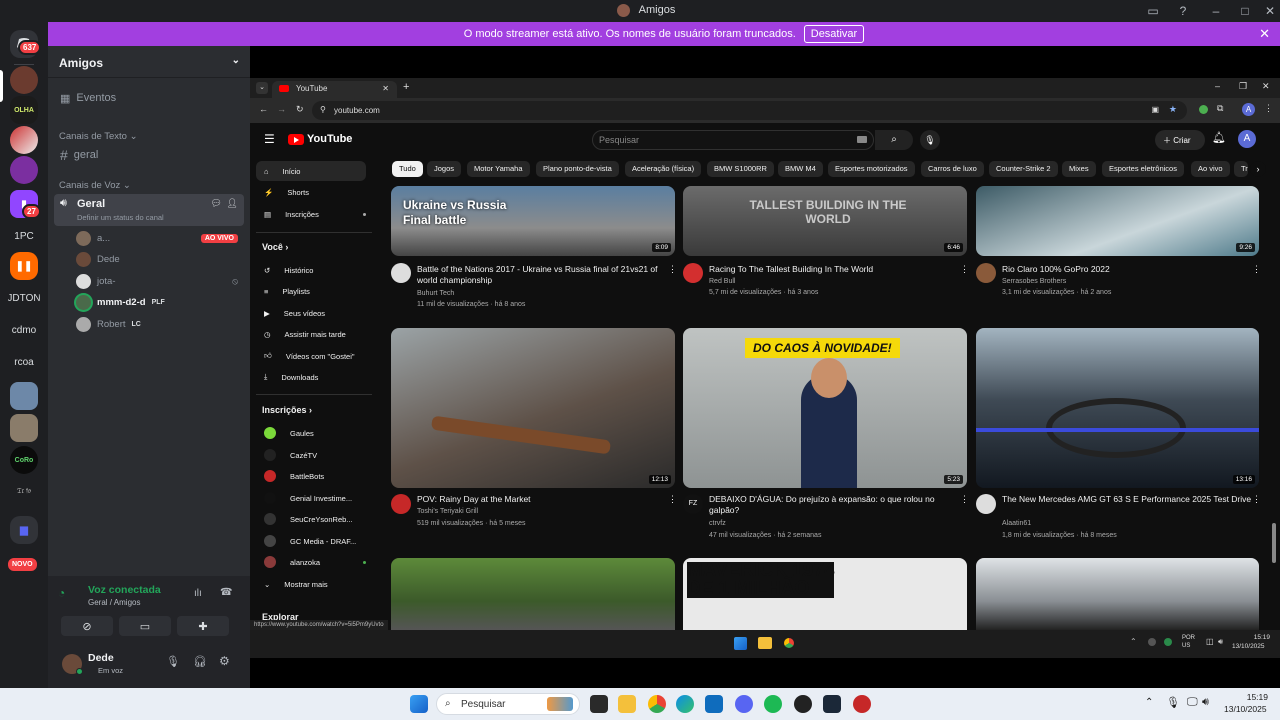 This screenshot has width=1280, height=720. Describe the element at coordinates (311, 377) in the screenshot. I see `nav-downloads: ⤓ Downloads` at that location.